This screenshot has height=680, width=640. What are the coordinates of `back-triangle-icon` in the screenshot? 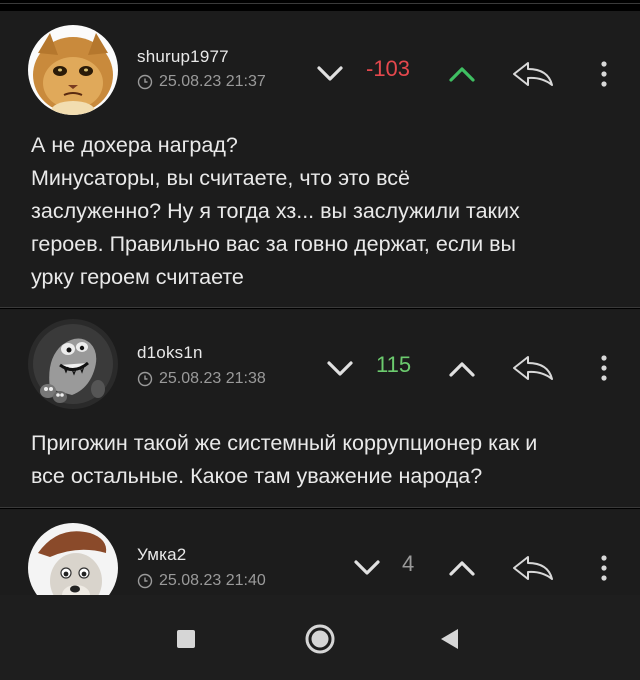 It's located at (449, 639).